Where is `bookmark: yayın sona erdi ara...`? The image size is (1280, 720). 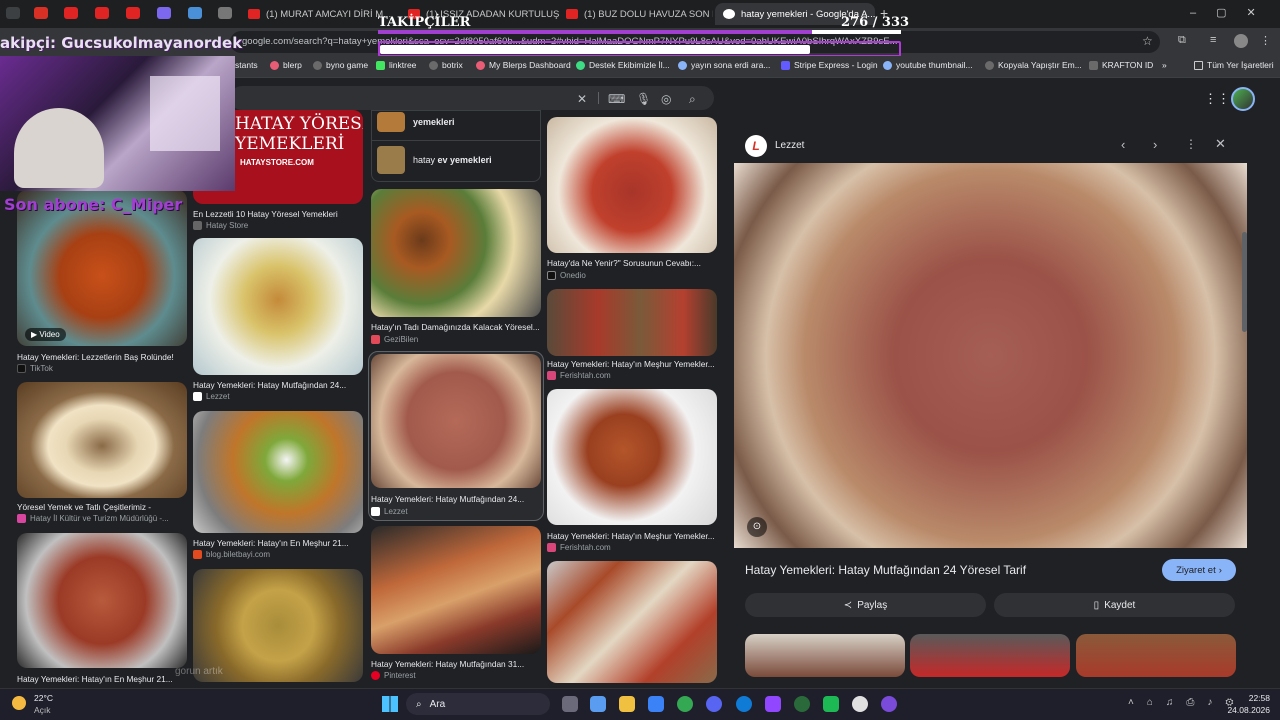 bookmark: yayın sona erdi ara... is located at coordinates (724, 65).